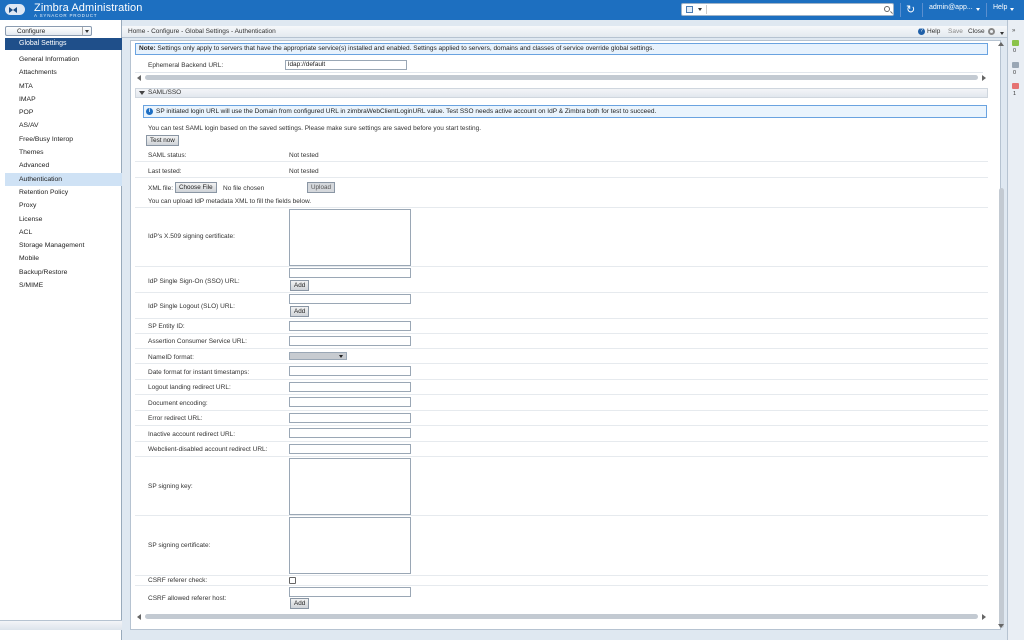 This screenshot has height=640, width=1024. I want to click on search-type-icon, so click(689, 9).